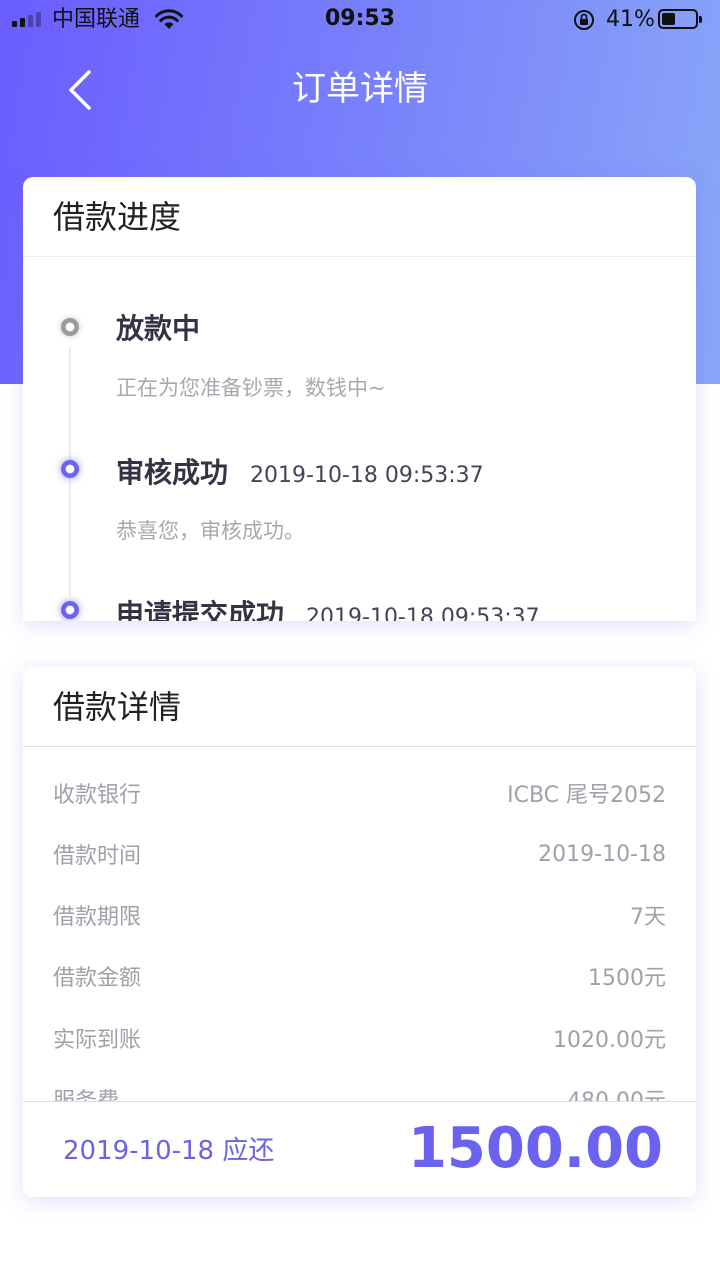 This screenshot has width=720, height=1280. Describe the element at coordinates (97, 795) in the screenshot. I see `detail-label: 收款银行` at that location.